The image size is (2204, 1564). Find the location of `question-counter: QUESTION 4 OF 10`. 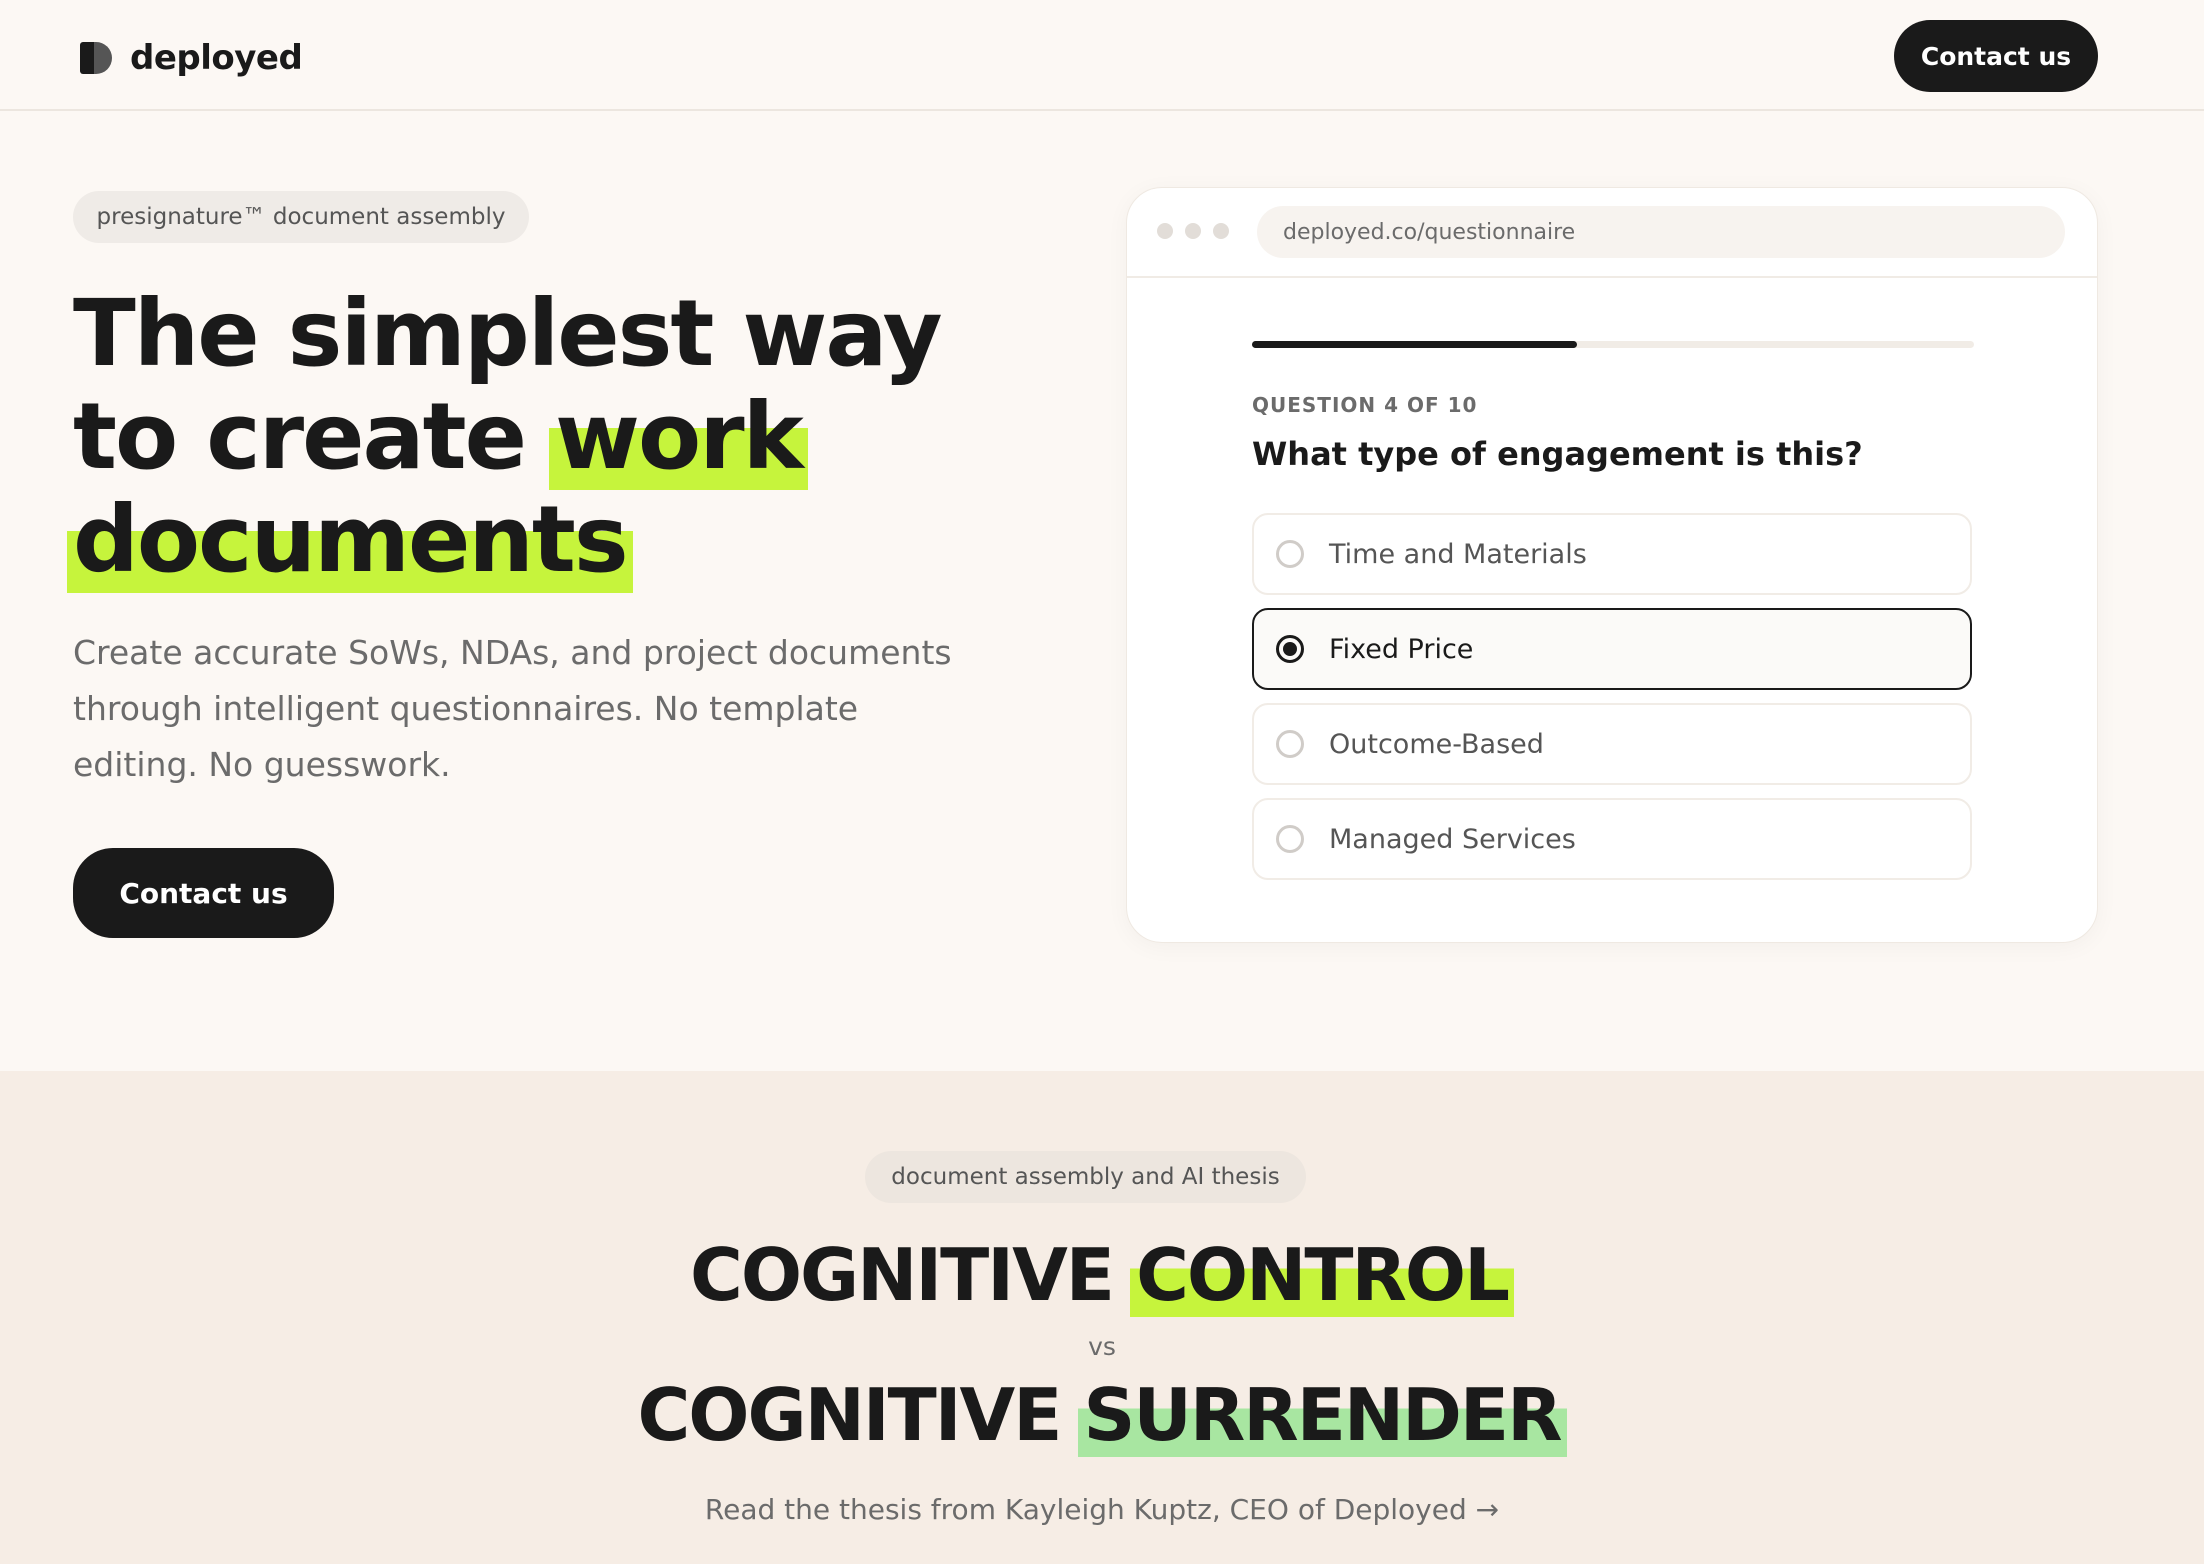

question-counter: QUESTION 4 OF 10 is located at coordinates (1365, 405).